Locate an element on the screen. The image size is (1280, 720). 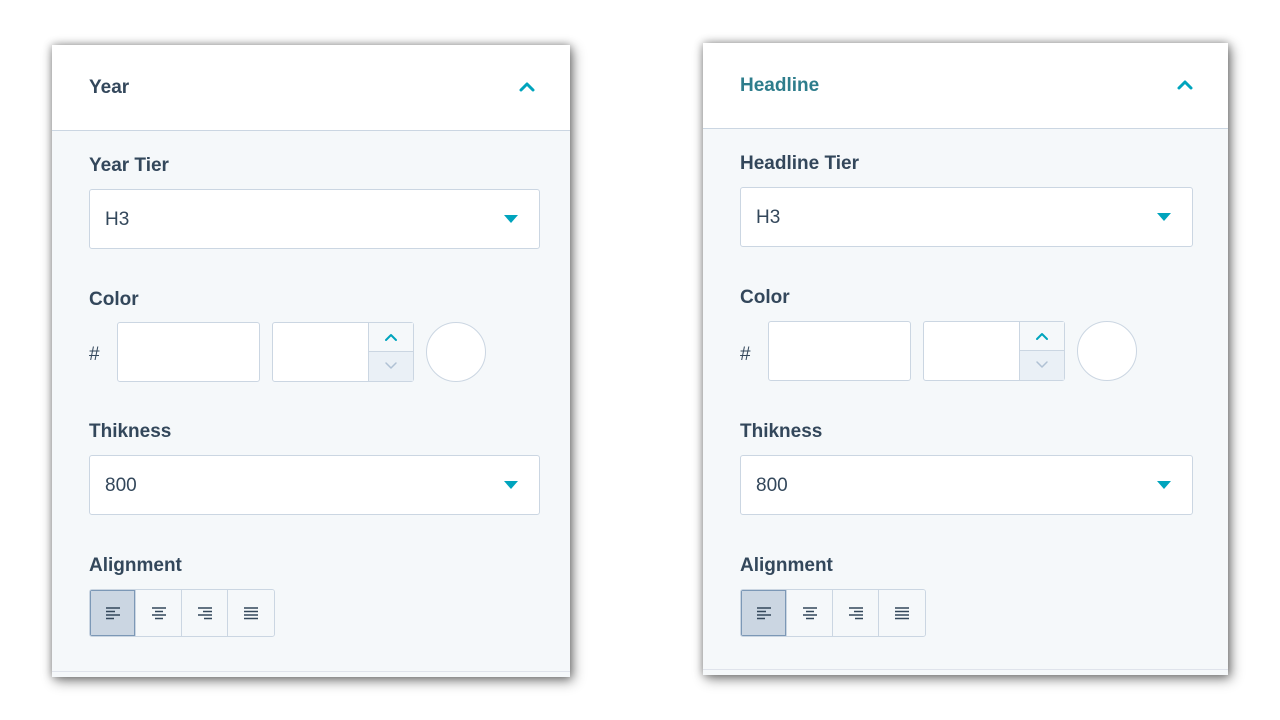
tier-label: Year Tier is located at coordinates (129, 165).